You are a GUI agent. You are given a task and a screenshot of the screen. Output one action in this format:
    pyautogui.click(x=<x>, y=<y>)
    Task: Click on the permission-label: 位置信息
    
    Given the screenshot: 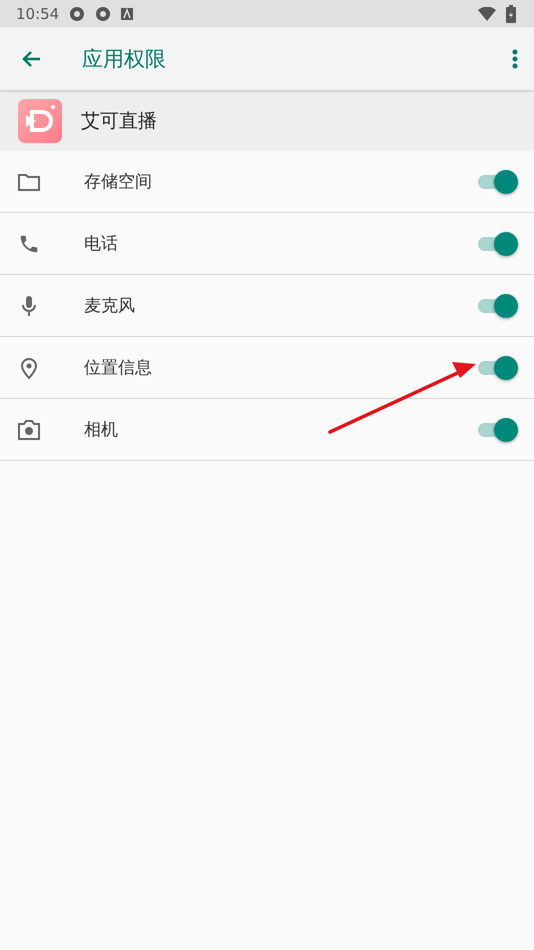 What is the action you would take?
    pyautogui.click(x=118, y=368)
    